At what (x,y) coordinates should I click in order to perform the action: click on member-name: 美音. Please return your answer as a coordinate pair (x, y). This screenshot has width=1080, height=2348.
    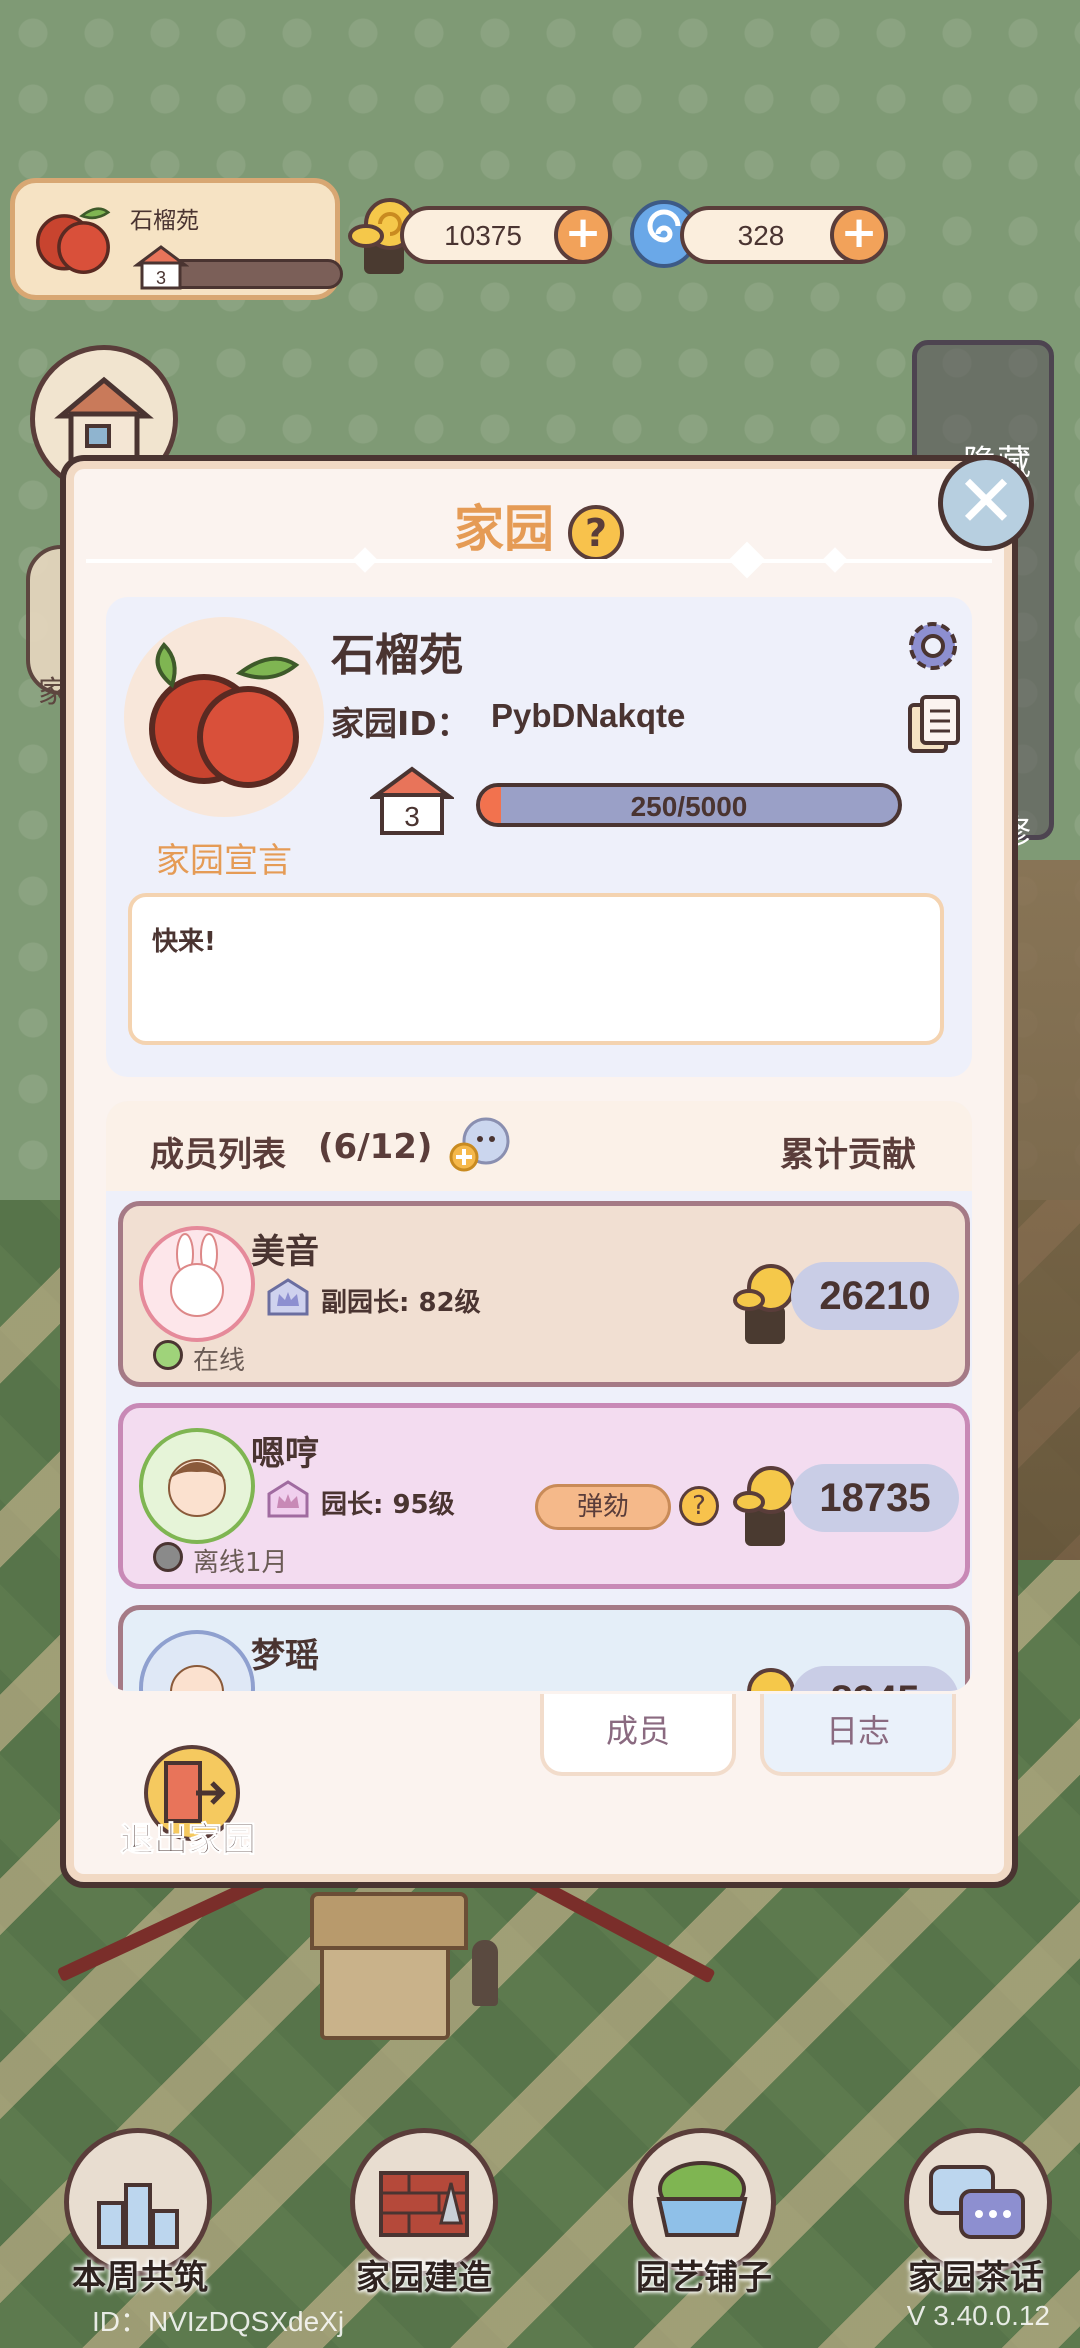
    Looking at the image, I should click on (285, 1252).